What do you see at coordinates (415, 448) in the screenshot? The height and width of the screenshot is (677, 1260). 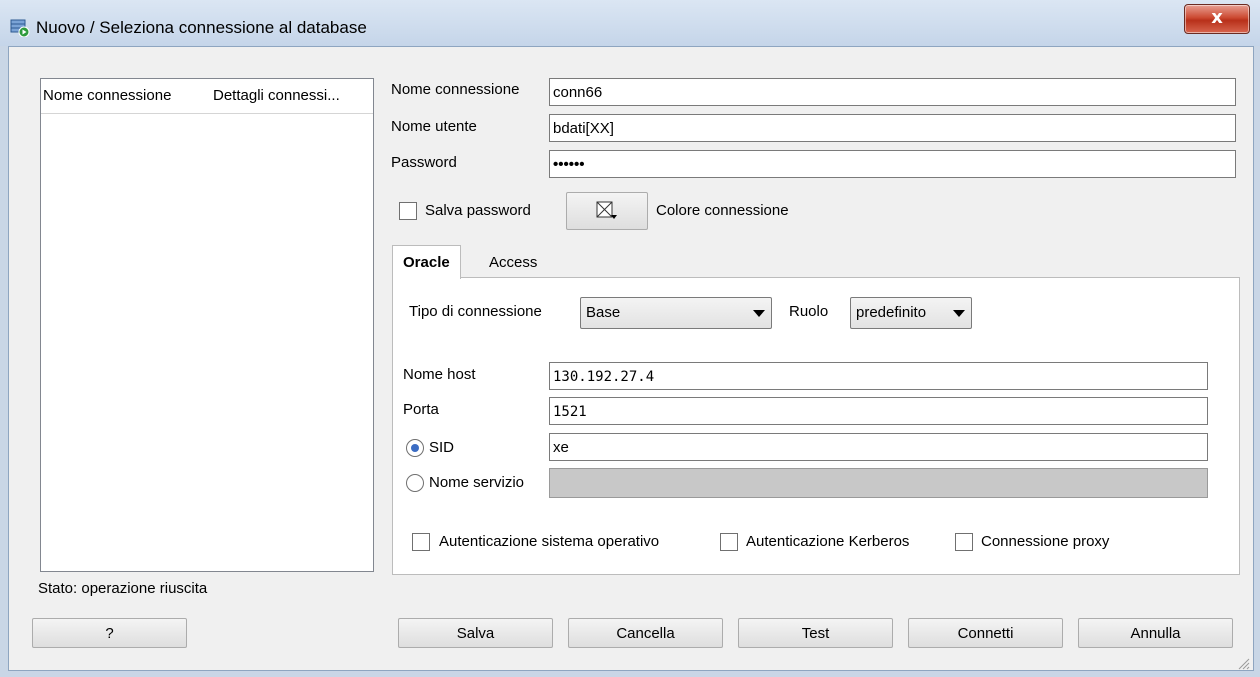 I see `sid-radio` at bounding box center [415, 448].